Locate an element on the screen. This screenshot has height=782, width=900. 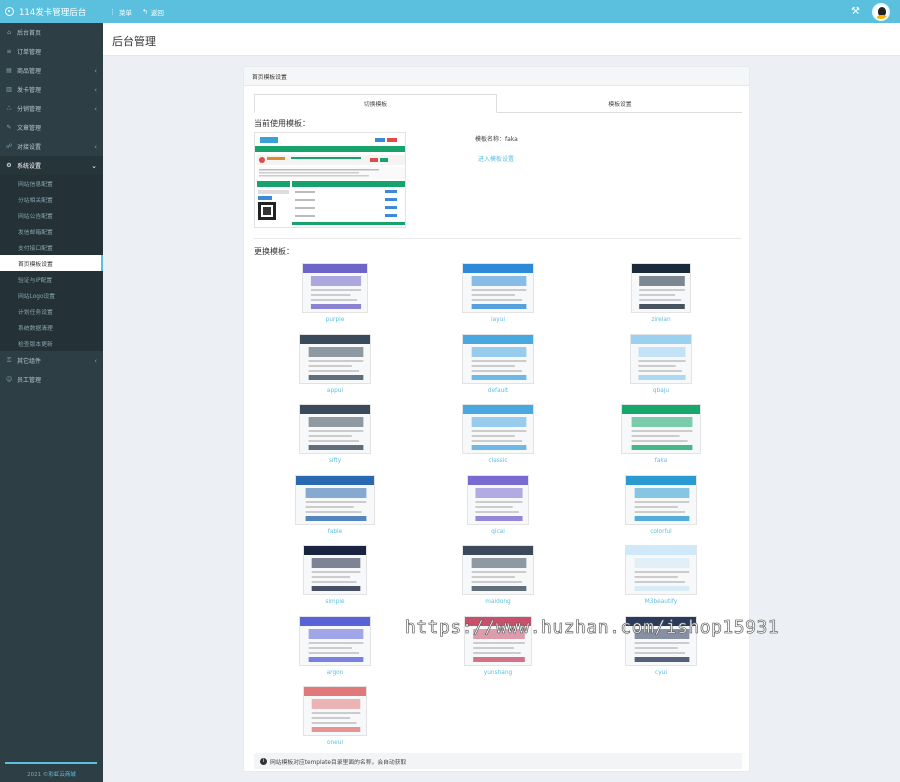
template-option: default is located at coordinates (498, 363).